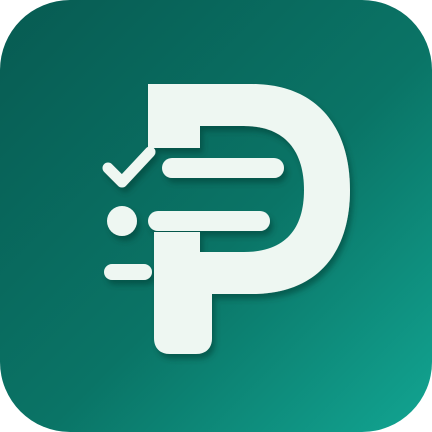  I want to click on dash-line, so click(128, 272).